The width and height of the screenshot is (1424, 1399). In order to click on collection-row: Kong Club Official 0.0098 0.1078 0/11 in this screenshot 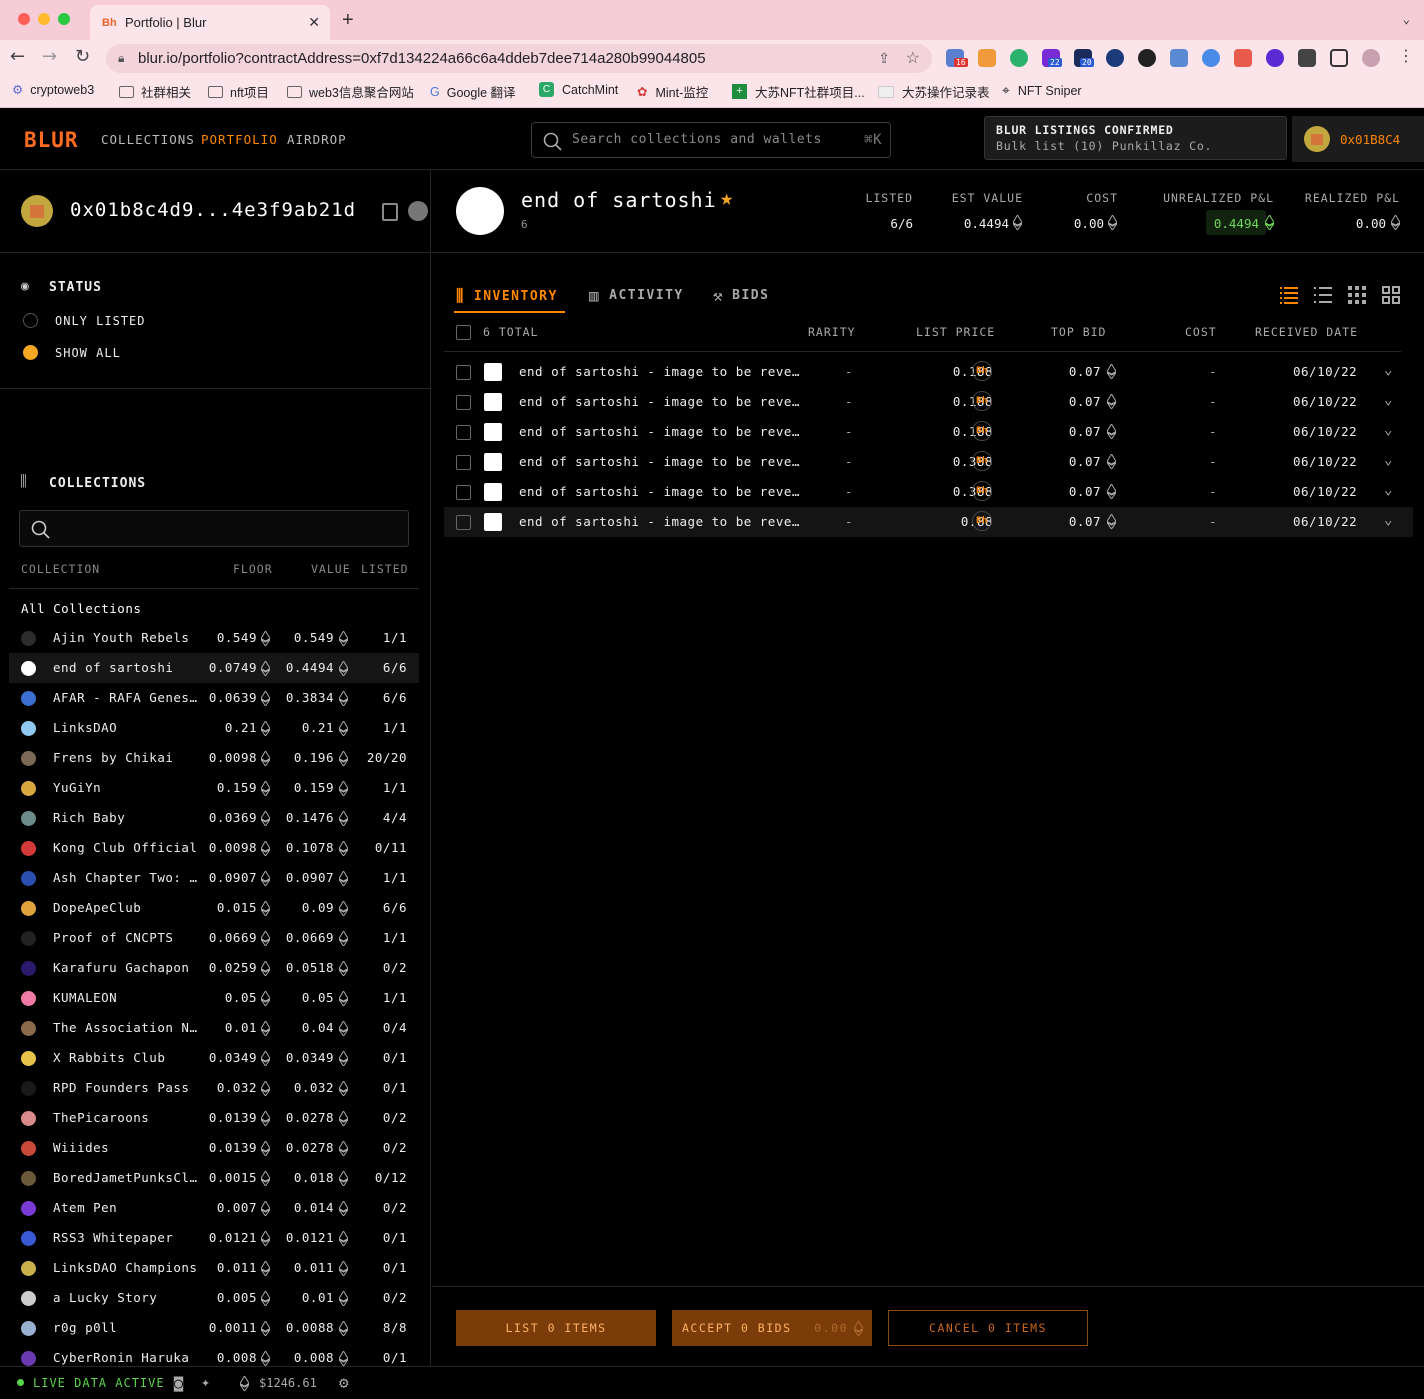, I will do `click(214, 848)`.